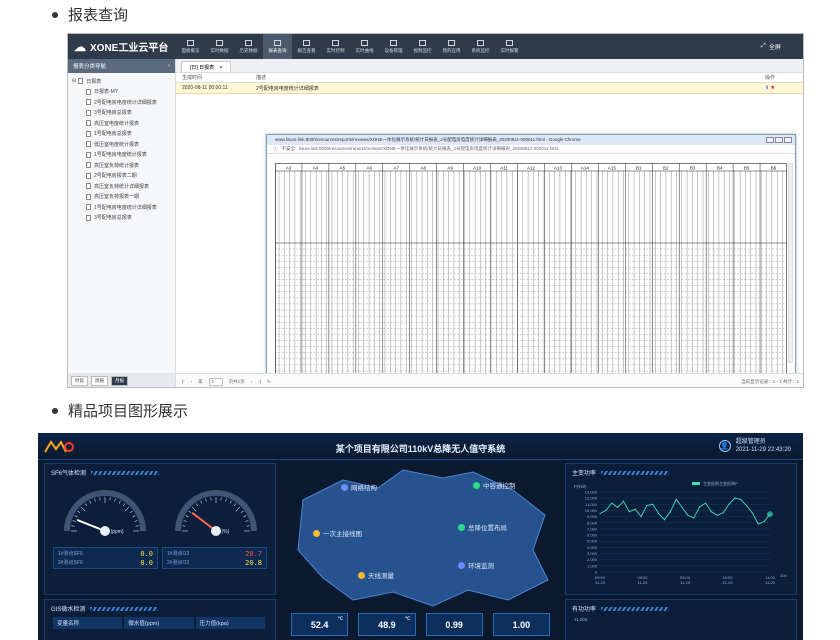  I want to click on report-group-label: A15, so click(612, 168).